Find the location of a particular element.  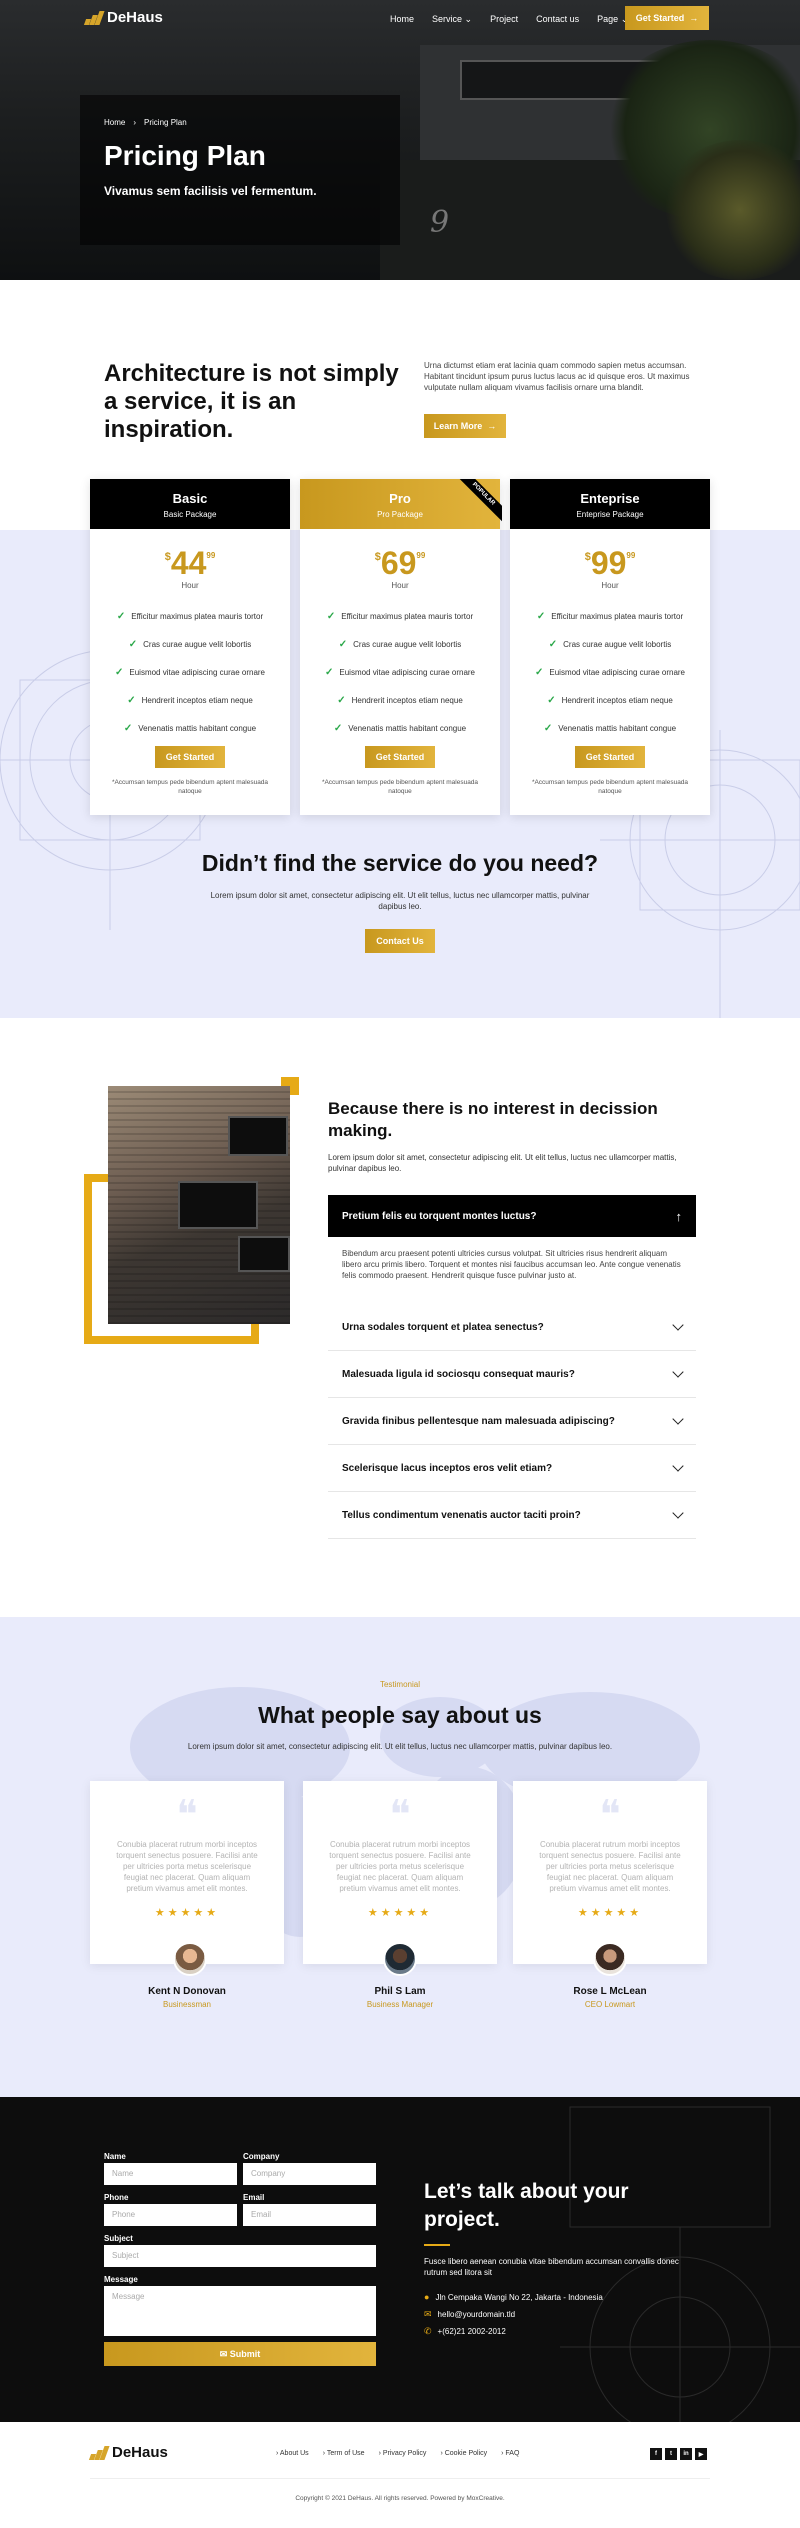

testimonial-name: Rose L McLean is located at coordinates (610, 1991).